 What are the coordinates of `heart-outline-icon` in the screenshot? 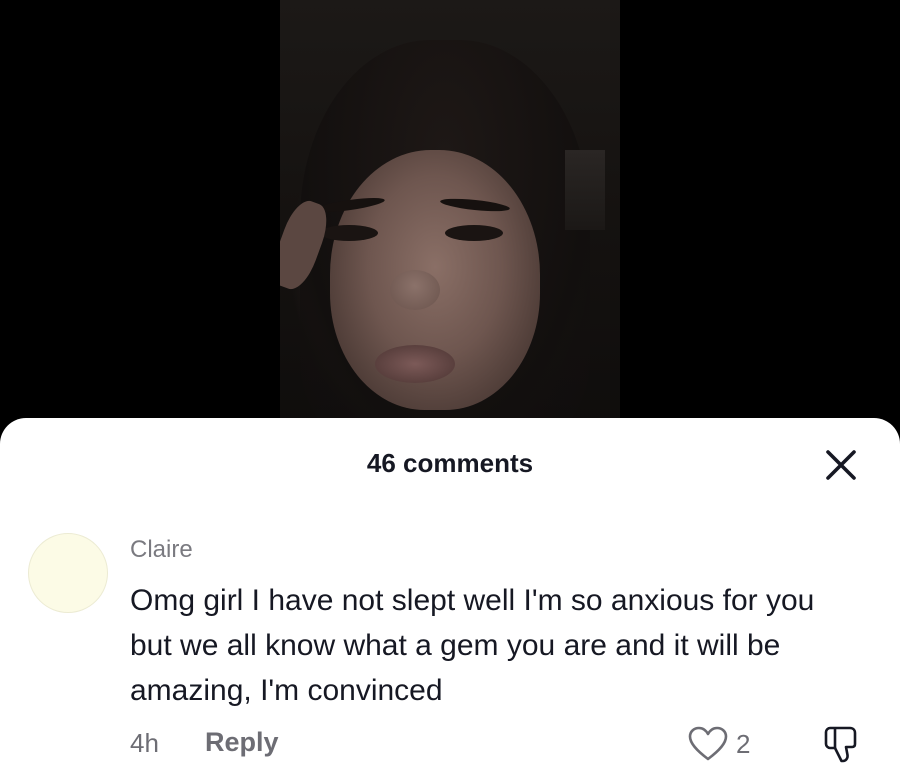 It's located at (708, 743).